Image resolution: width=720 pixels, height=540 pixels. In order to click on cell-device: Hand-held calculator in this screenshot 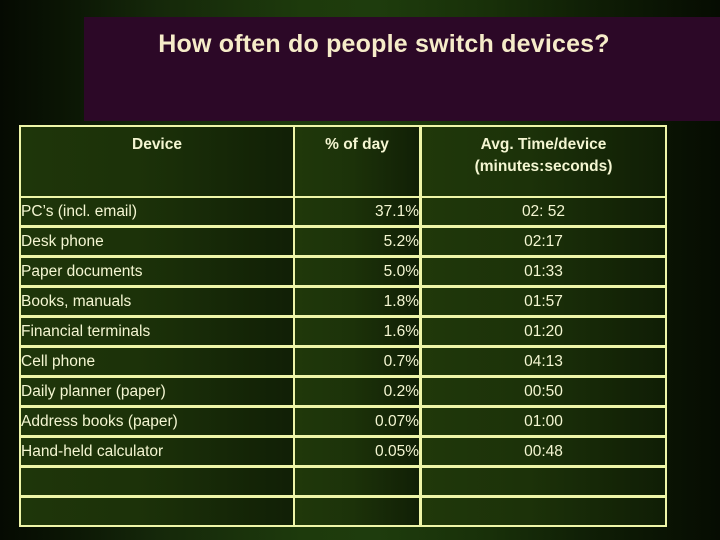, I will do `click(156, 452)`.